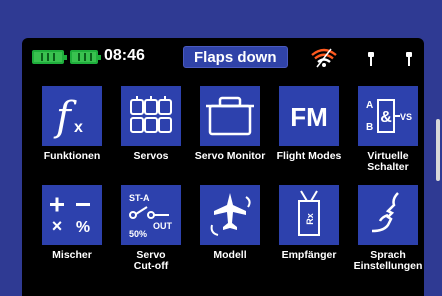 The height and width of the screenshot is (296, 442). I want to click on receiver-icon: Rx, so click(309, 213).